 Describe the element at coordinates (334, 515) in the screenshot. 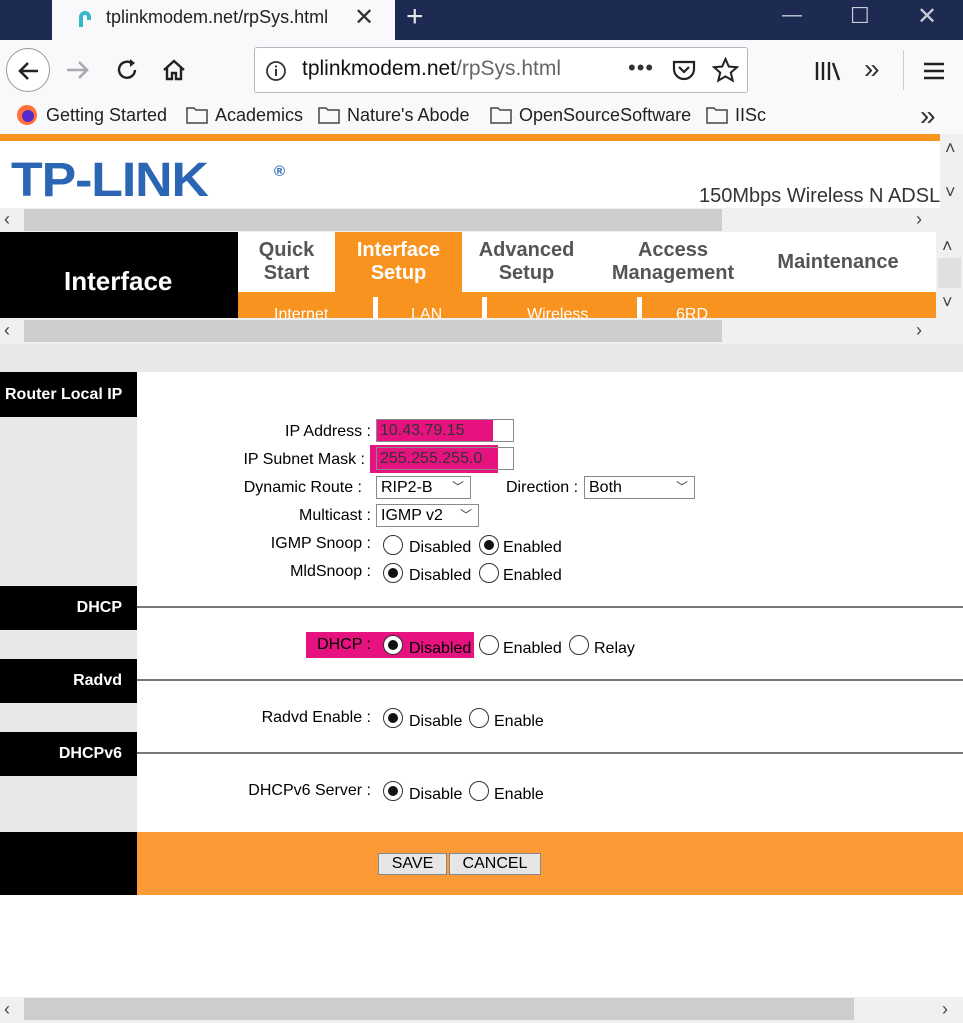

I see `multicast-label: Multicast :` at that location.